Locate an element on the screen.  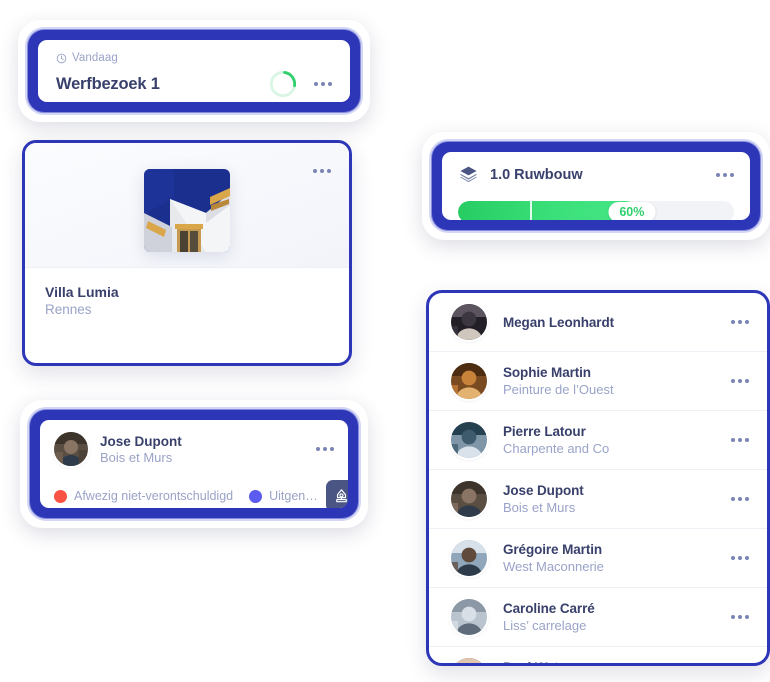
sophie-martin-avatar is located at coordinates (469, 381).